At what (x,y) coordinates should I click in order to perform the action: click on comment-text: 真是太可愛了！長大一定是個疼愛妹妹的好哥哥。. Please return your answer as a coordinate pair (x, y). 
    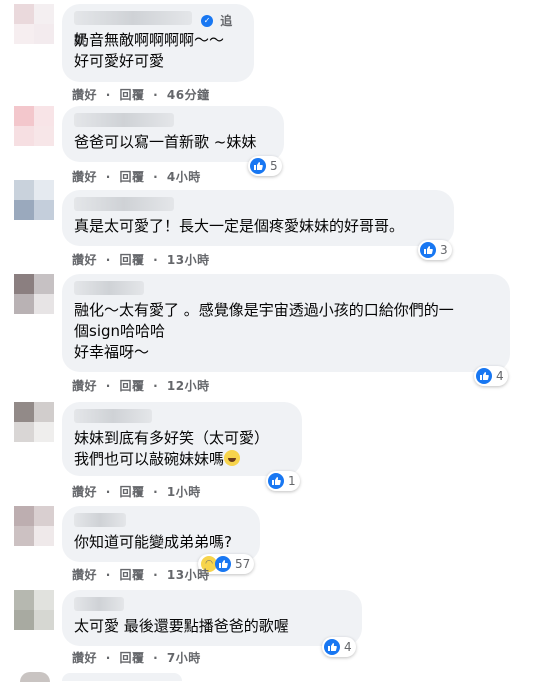
    Looking at the image, I should click on (239, 226).